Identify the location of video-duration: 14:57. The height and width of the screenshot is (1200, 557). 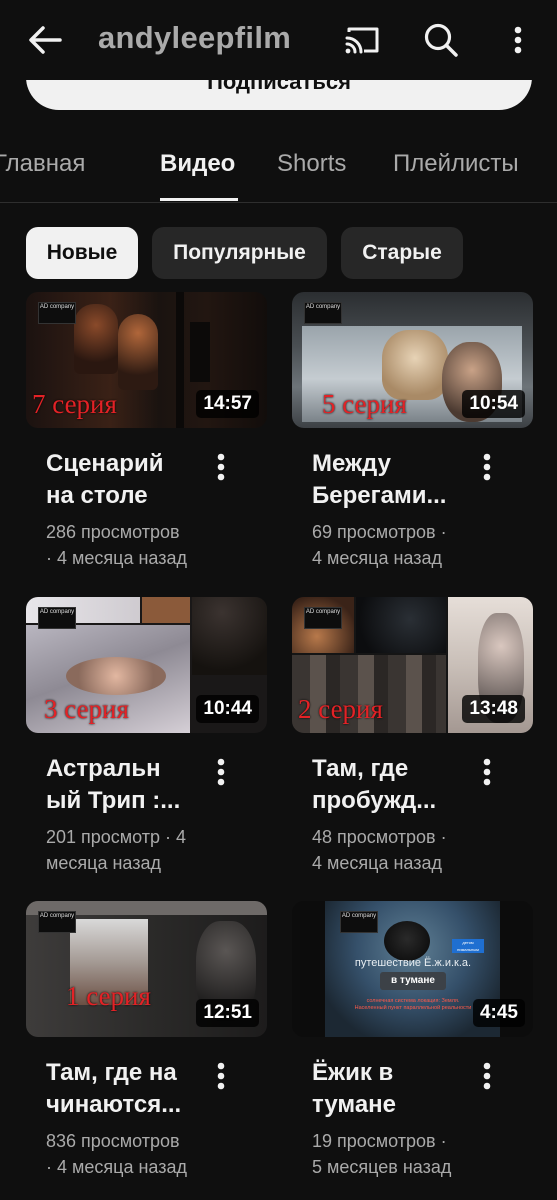
(227, 404).